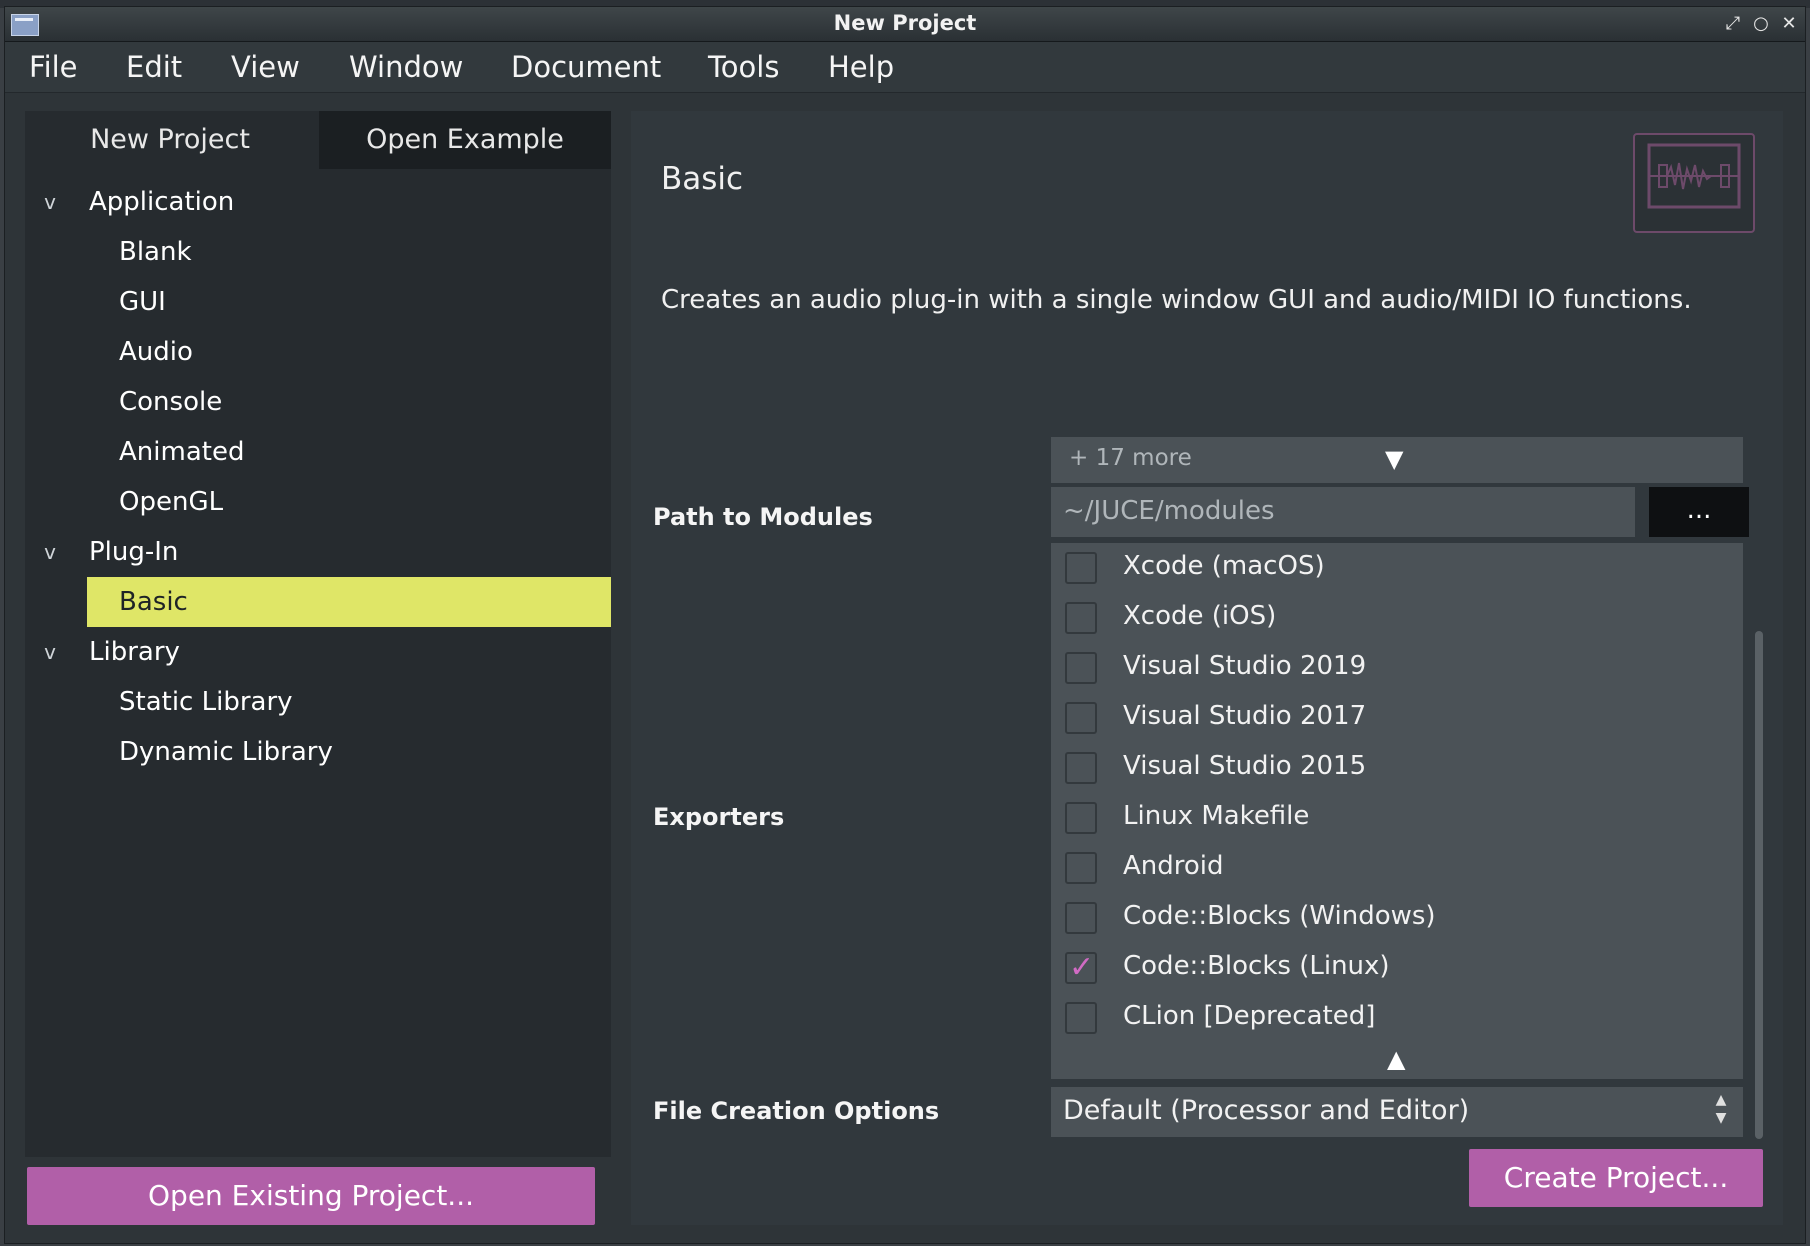  What do you see at coordinates (1130, 458) in the screenshot?
I see `more-count: + 17 more` at bounding box center [1130, 458].